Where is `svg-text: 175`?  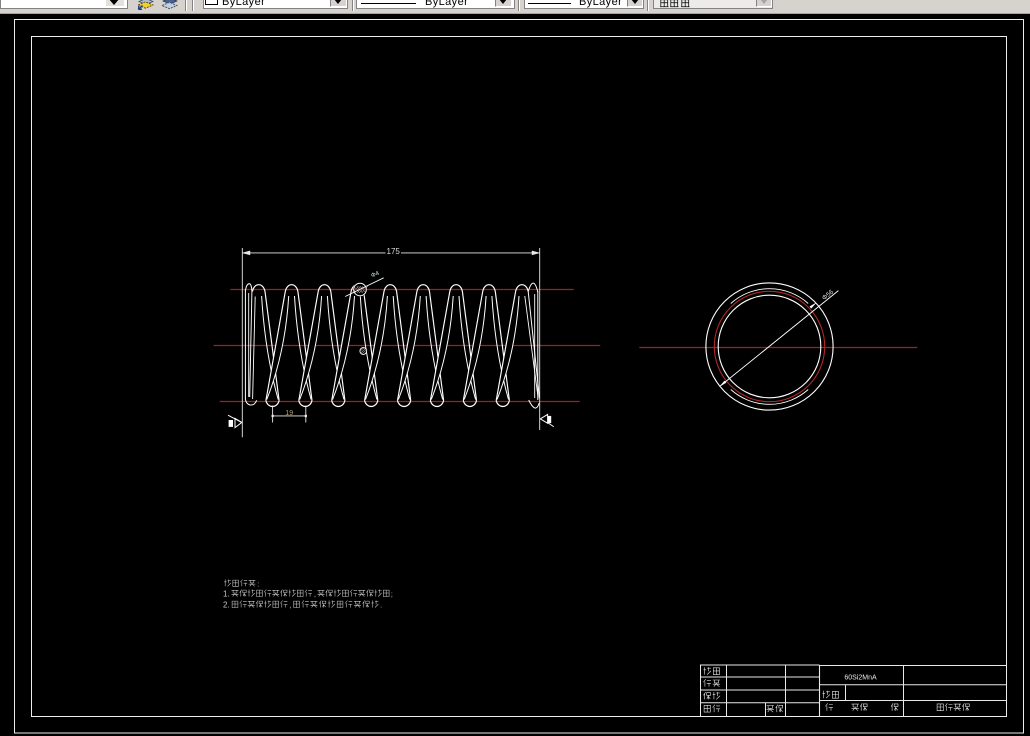
svg-text: 175 is located at coordinates (394, 251).